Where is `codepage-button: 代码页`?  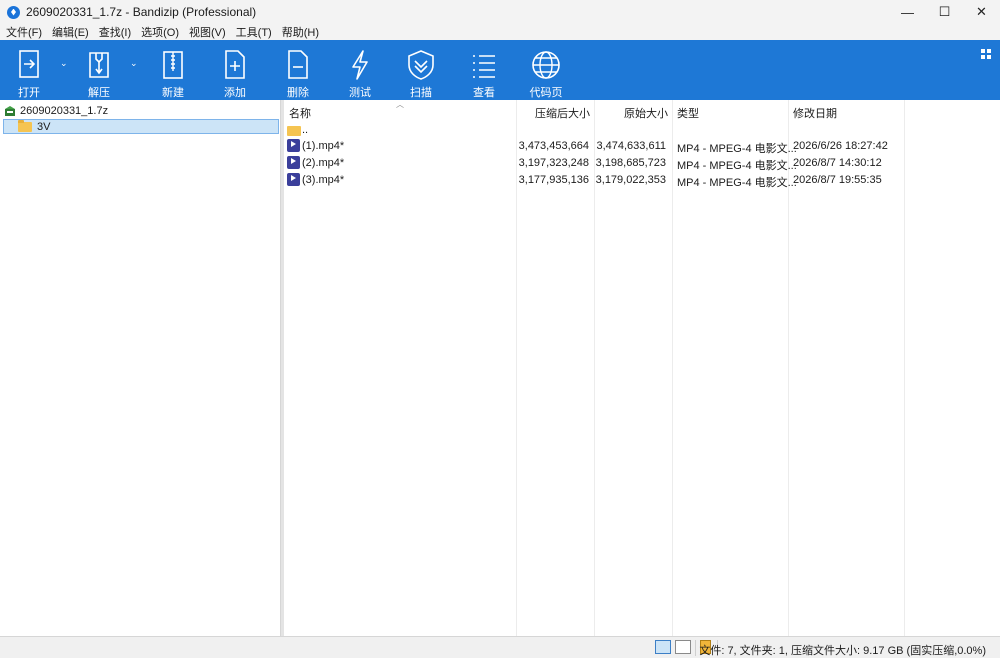
codepage-button: 代码页 is located at coordinates (546, 70).